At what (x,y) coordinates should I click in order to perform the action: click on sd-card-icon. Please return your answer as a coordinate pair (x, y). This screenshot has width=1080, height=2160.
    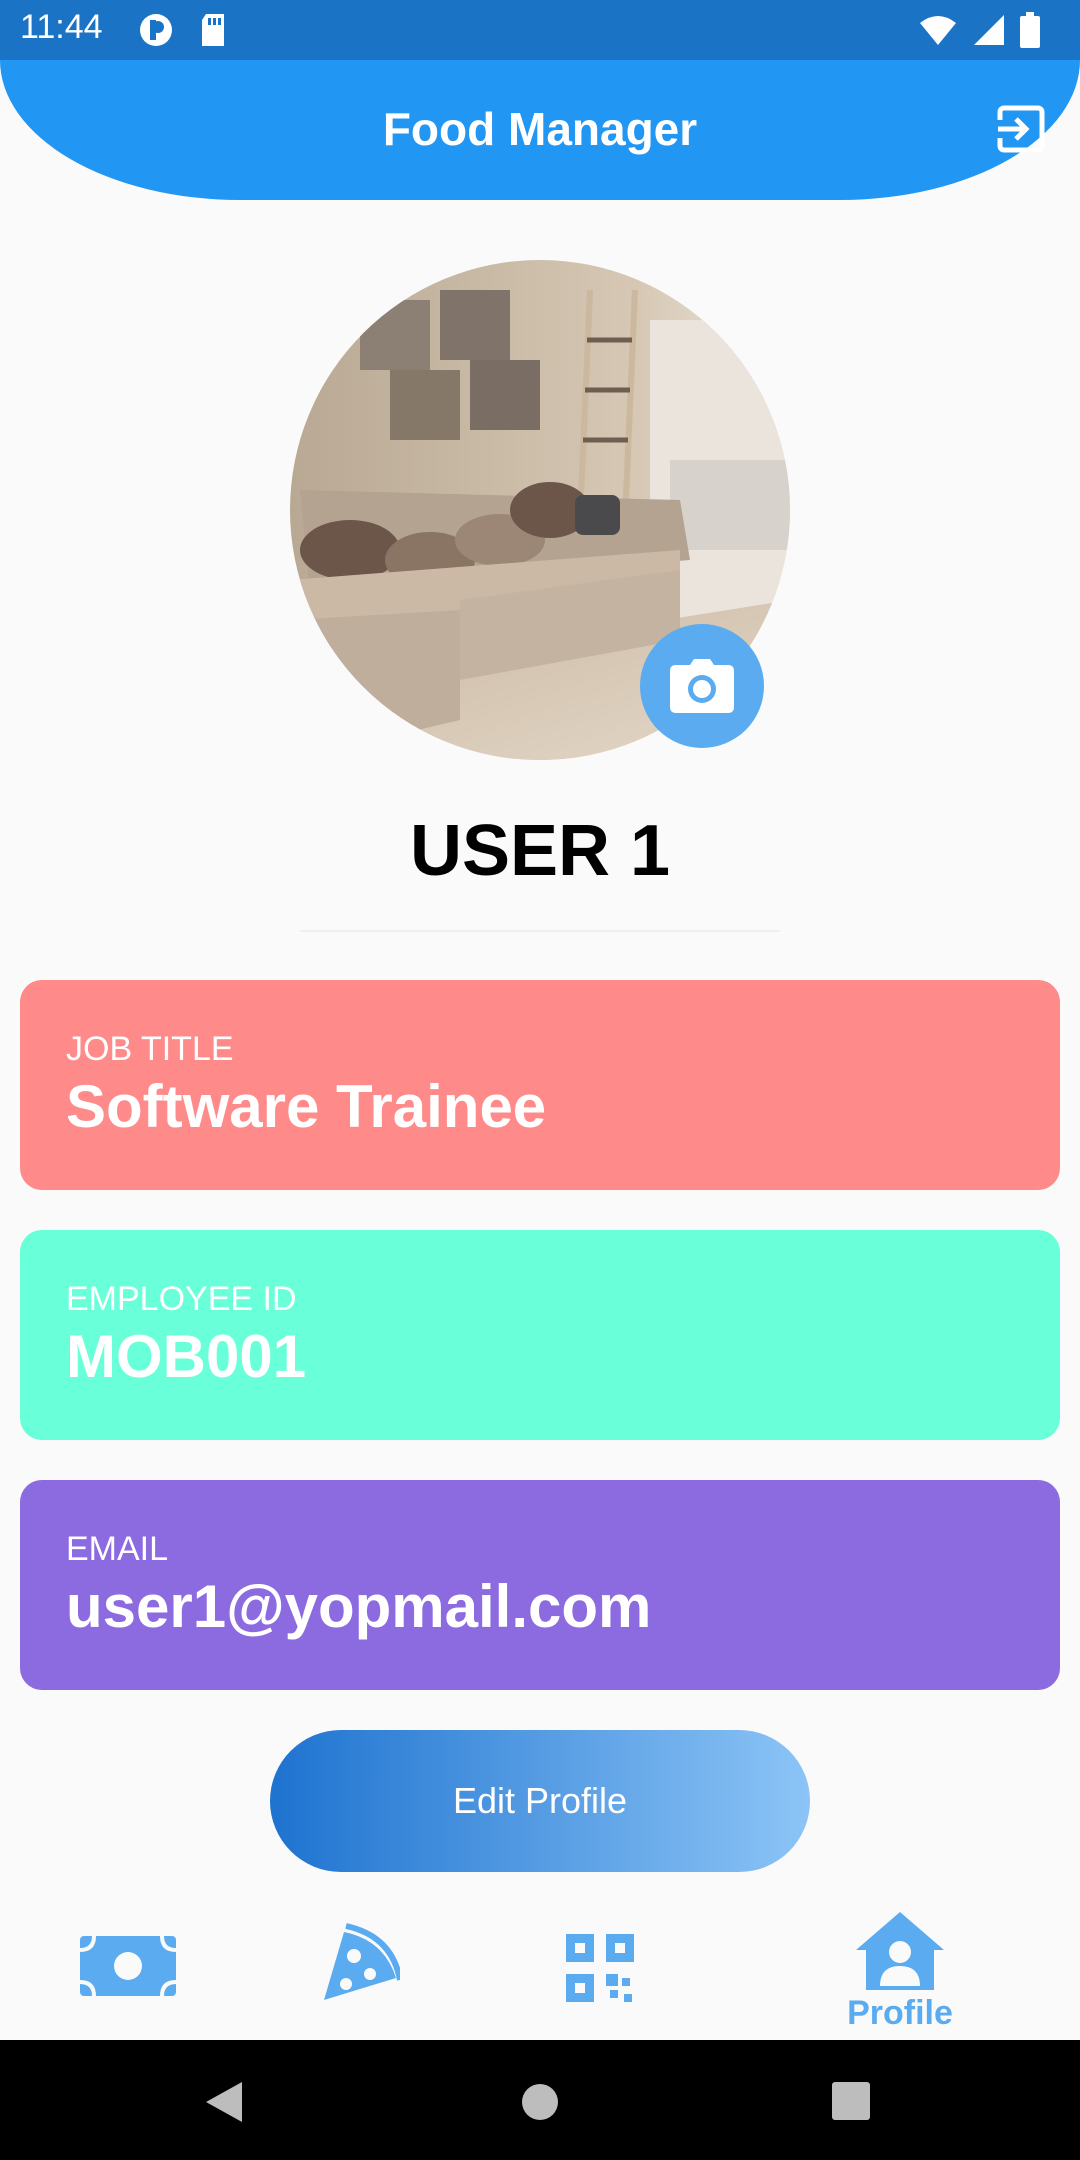
    Looking at the image, I should click on (213, 30).